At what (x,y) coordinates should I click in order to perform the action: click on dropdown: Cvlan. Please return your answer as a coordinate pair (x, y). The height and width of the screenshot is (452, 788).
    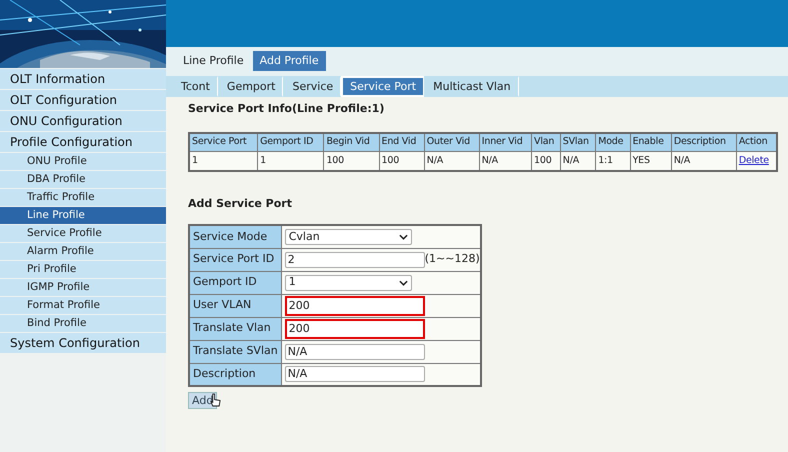
    Looking at the image, I should click on (348, 236).